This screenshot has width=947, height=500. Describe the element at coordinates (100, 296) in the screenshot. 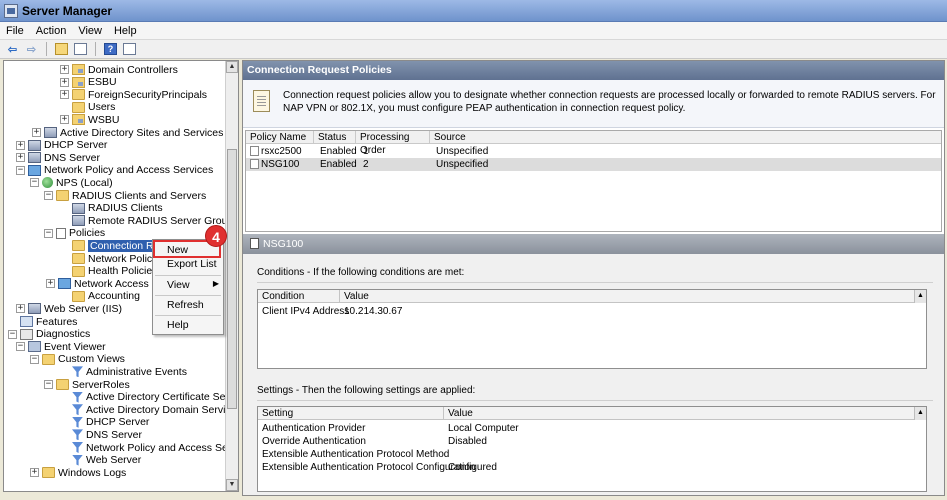

I see `tree-item: Accounting` at that location.